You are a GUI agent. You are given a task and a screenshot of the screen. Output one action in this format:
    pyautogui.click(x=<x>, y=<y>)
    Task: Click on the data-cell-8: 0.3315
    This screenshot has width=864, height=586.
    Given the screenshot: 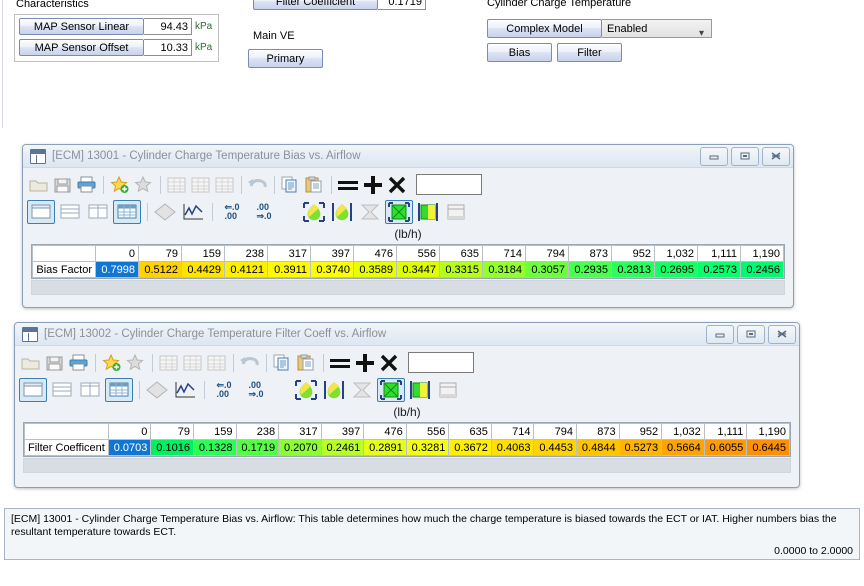 What is the action you would take?
    pyautogui.click(x=461, y=269)
    